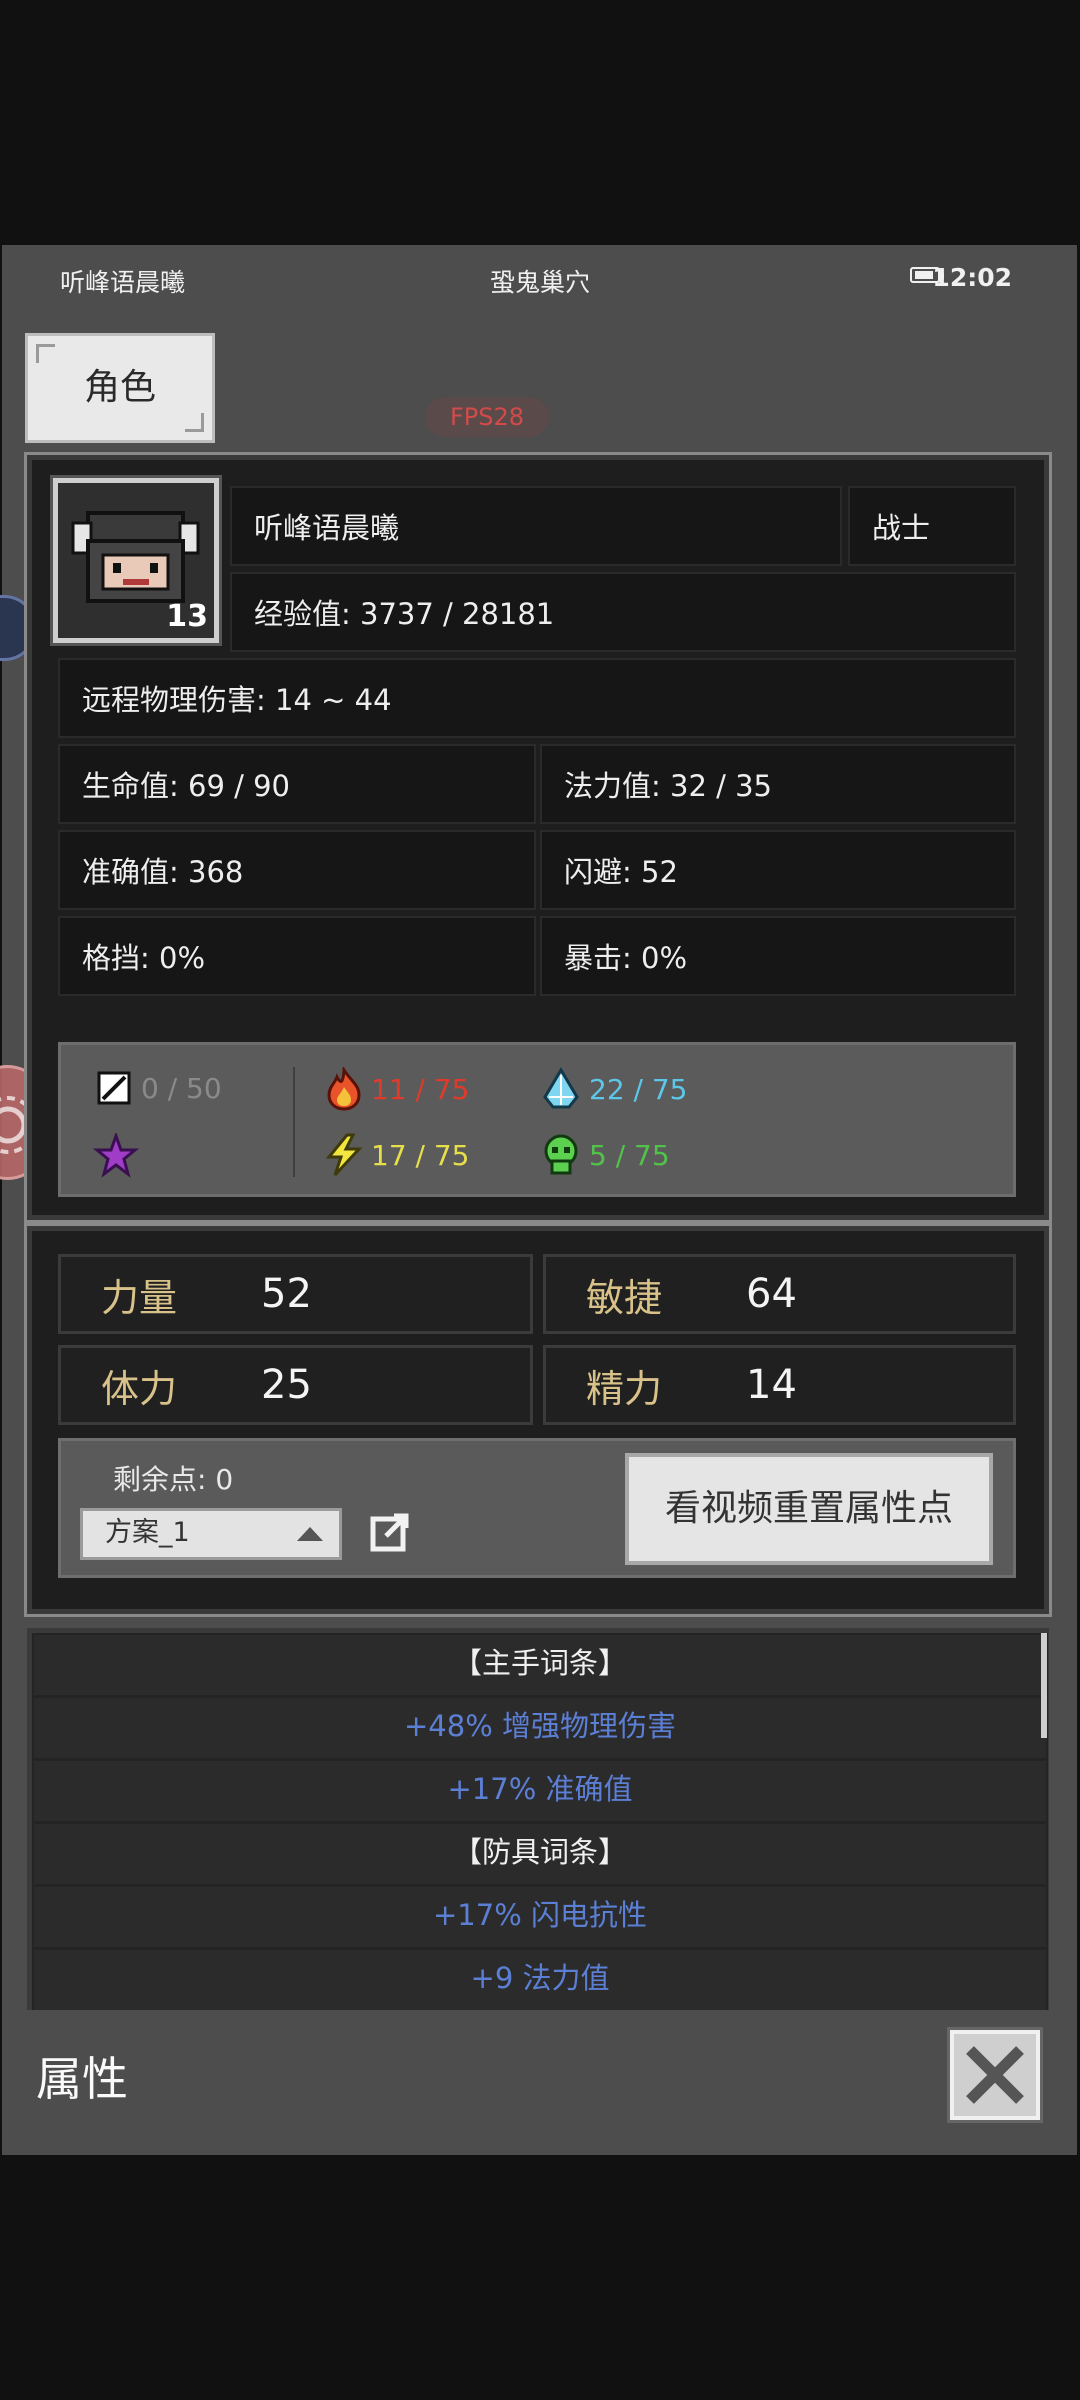 Image resolution: width=1080 pixels, height=2400 pixels. Describe the element at coordinates (540, 1665) in the screenshot. I see `affix-header-mainhand: 【主手词条】` at that location.